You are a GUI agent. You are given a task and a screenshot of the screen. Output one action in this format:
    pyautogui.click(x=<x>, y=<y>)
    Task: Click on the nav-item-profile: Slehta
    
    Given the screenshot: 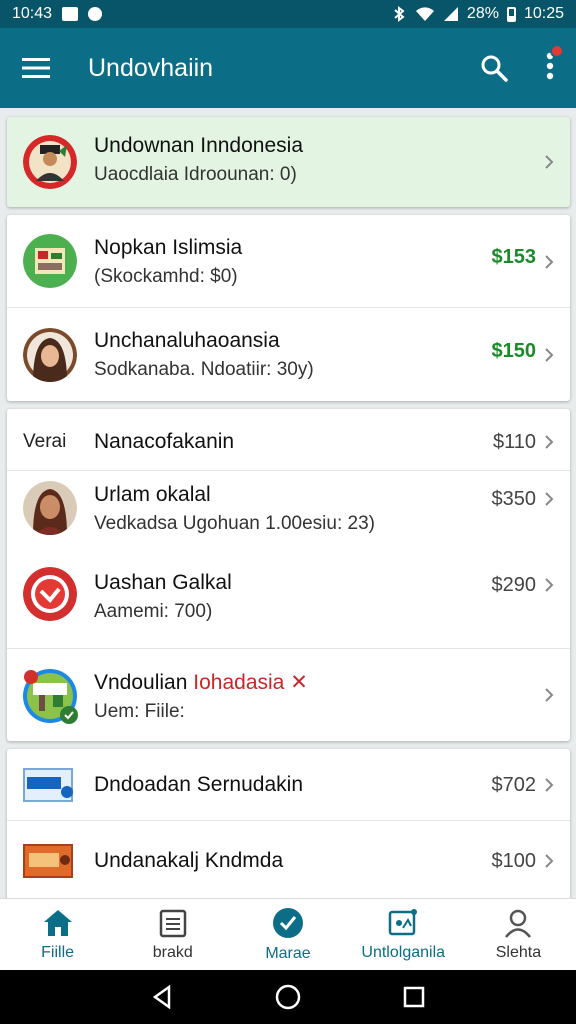 What is the action you would take?
    pyautogui.click(x=518, y=934)
    